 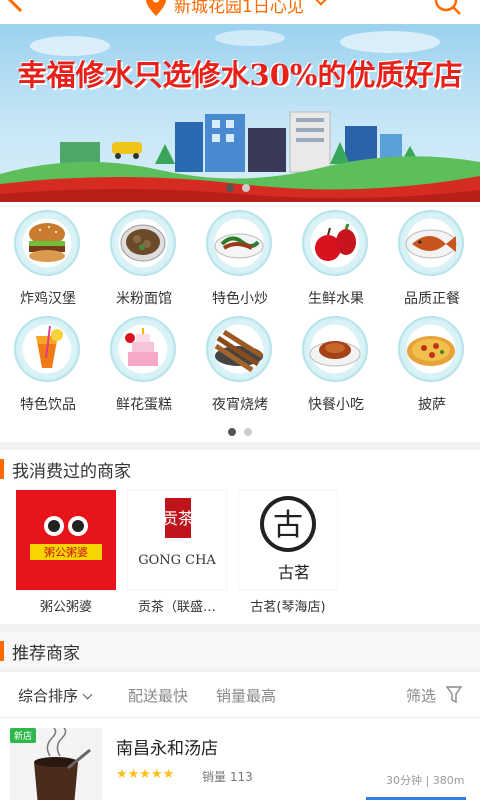 I want to click on burger-icon, so click(x=47, y=243).